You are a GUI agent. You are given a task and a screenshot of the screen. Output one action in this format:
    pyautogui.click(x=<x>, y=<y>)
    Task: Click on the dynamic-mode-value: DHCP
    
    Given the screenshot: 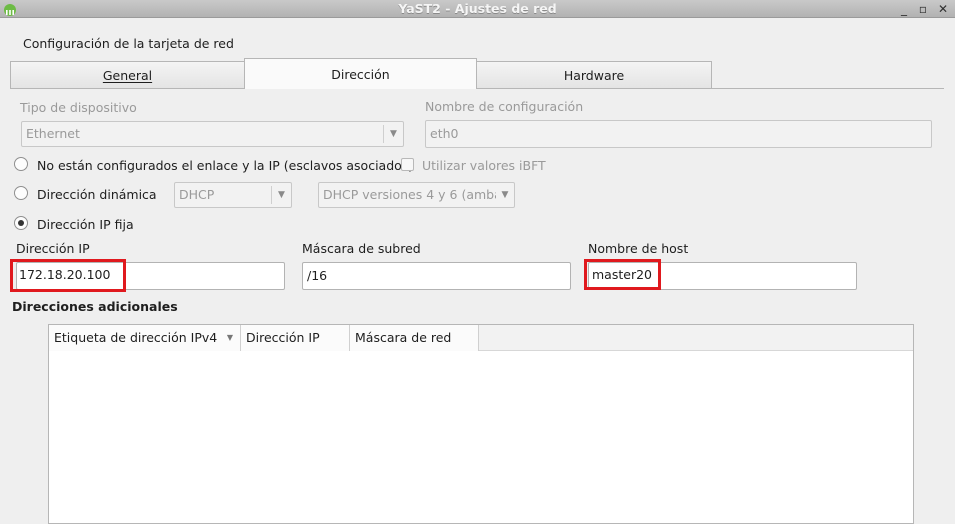 What is the action you would take?
    pyautogui.click(x=197, y=194)
    